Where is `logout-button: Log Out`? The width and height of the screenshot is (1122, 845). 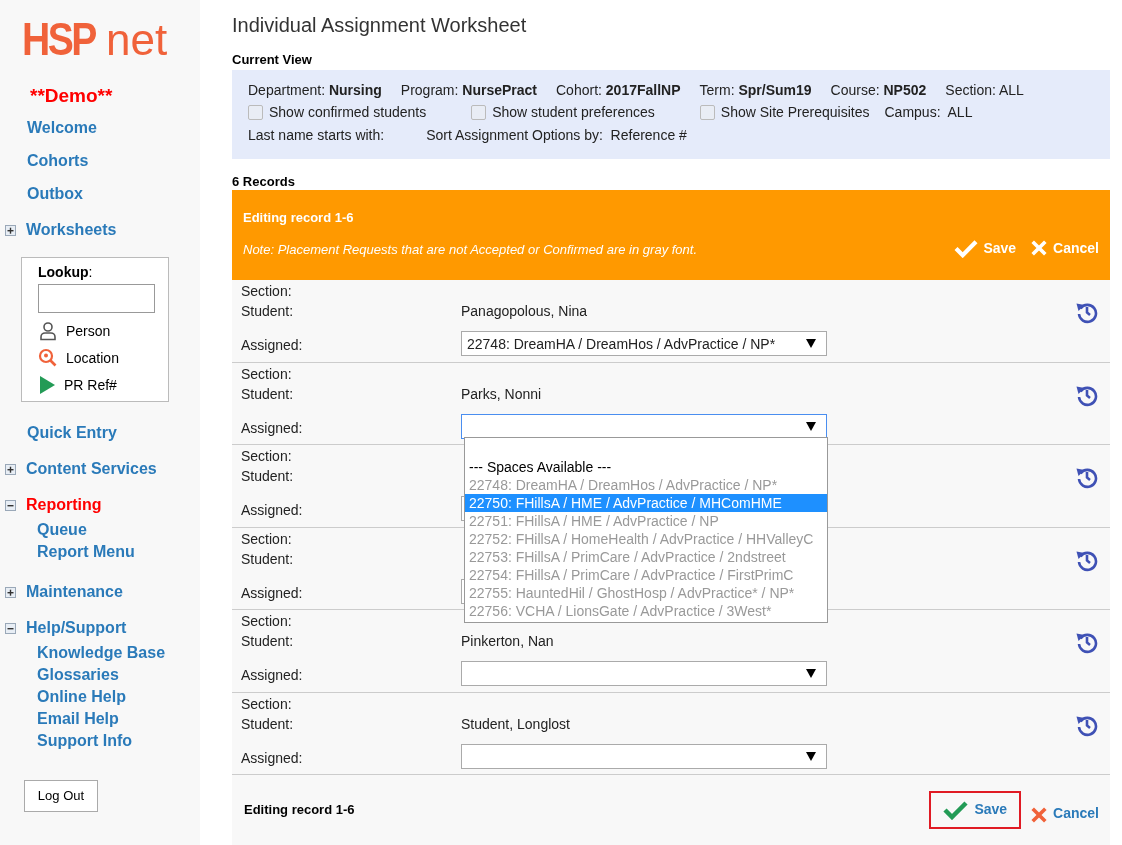 logout-button: Log Out is located at coordinates (61, 796).